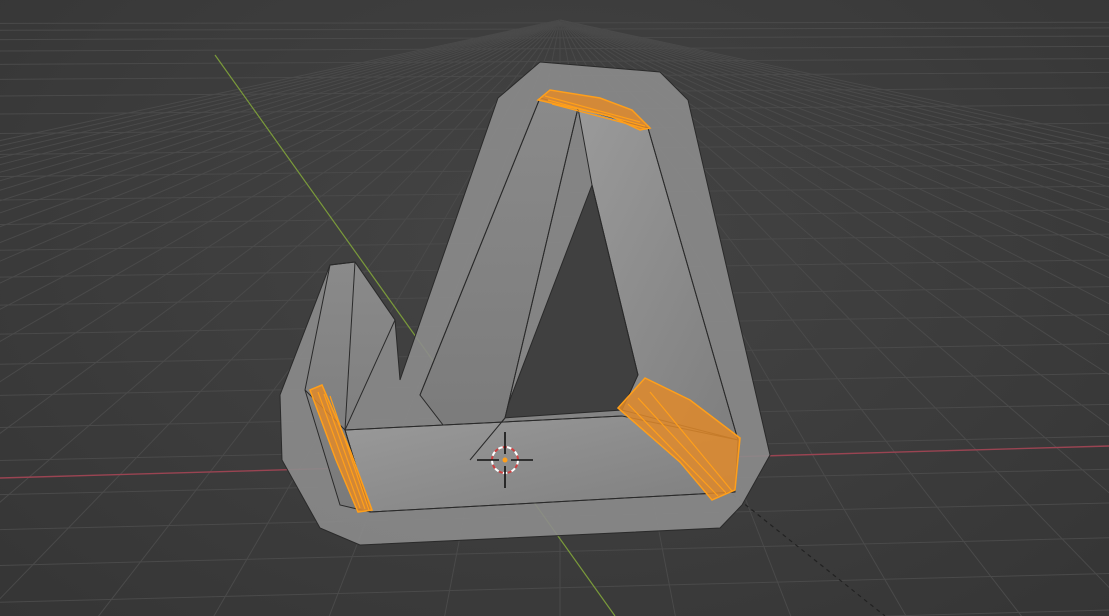 The height and width of the screenshot is (616, 1109). I want to click on object-origin-icon, so click(505, 460).